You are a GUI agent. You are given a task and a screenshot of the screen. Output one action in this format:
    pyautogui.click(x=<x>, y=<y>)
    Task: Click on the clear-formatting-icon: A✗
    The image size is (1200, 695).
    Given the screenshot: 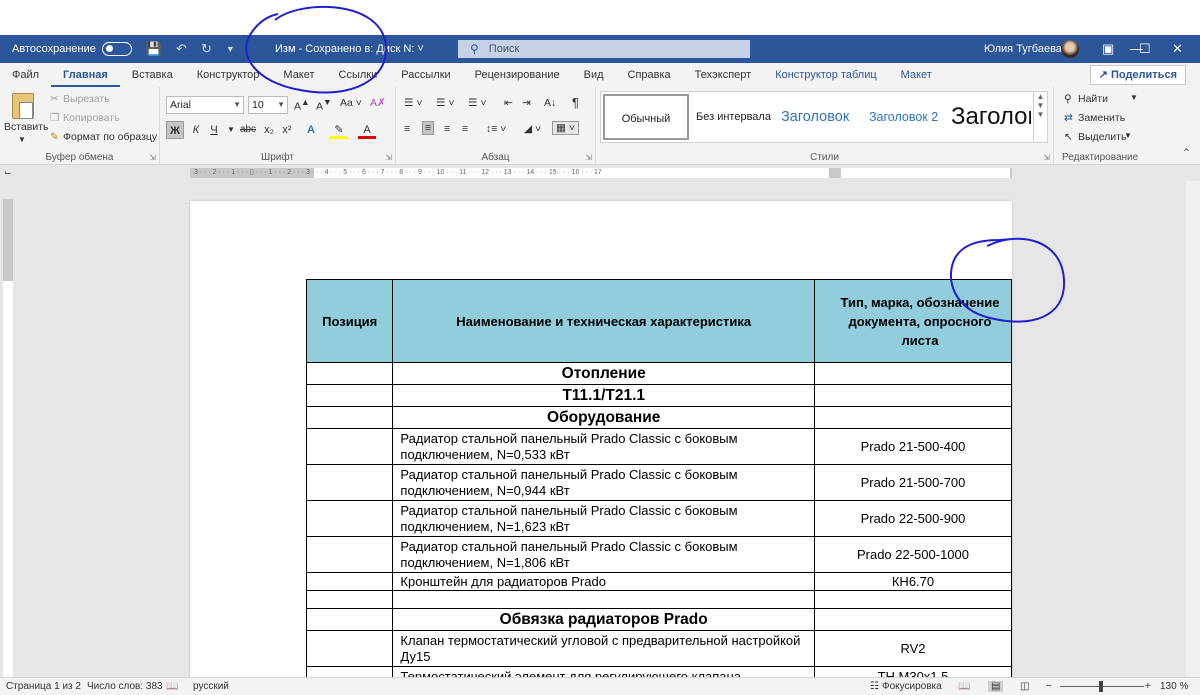 What is the action you would take?
    pyautogui.click(x=378, y=103)
    